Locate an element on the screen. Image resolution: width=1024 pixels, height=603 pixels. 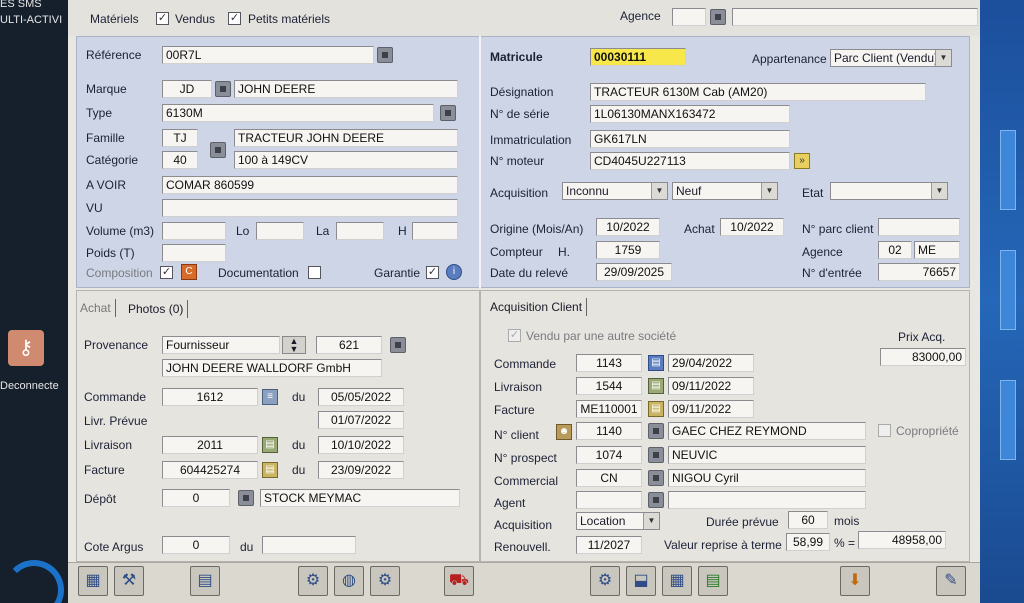
client-acquisition-select: Location ▼ is located at coordinates (618, 521).